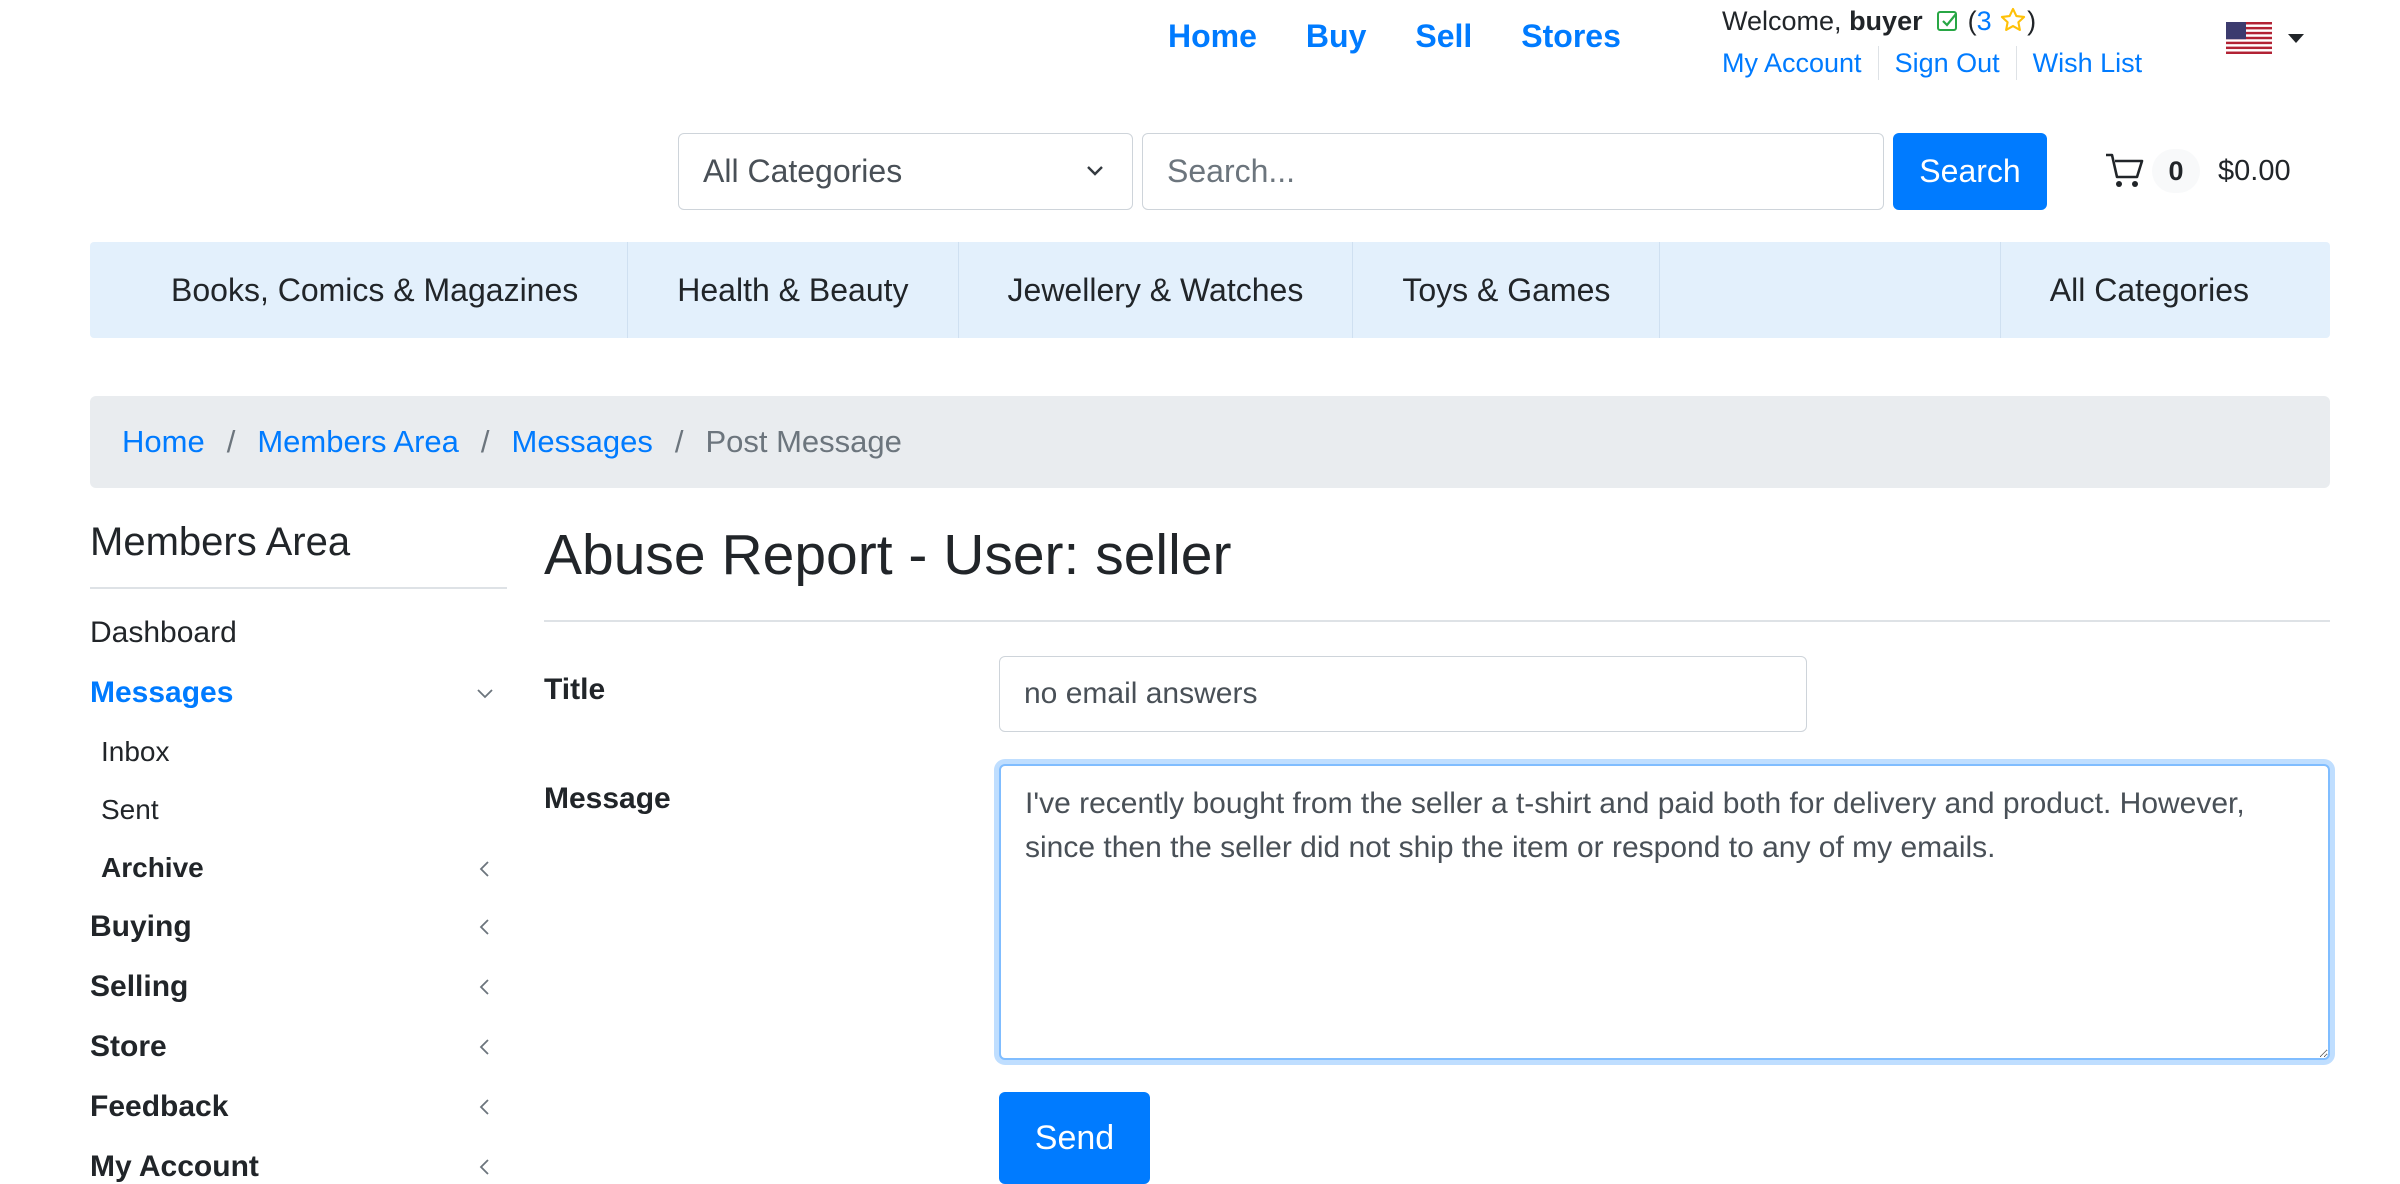 The height and width of the screenshot is (1184, 2400). I want to click on sidebar-item-label: Store, so click(128, 1046).